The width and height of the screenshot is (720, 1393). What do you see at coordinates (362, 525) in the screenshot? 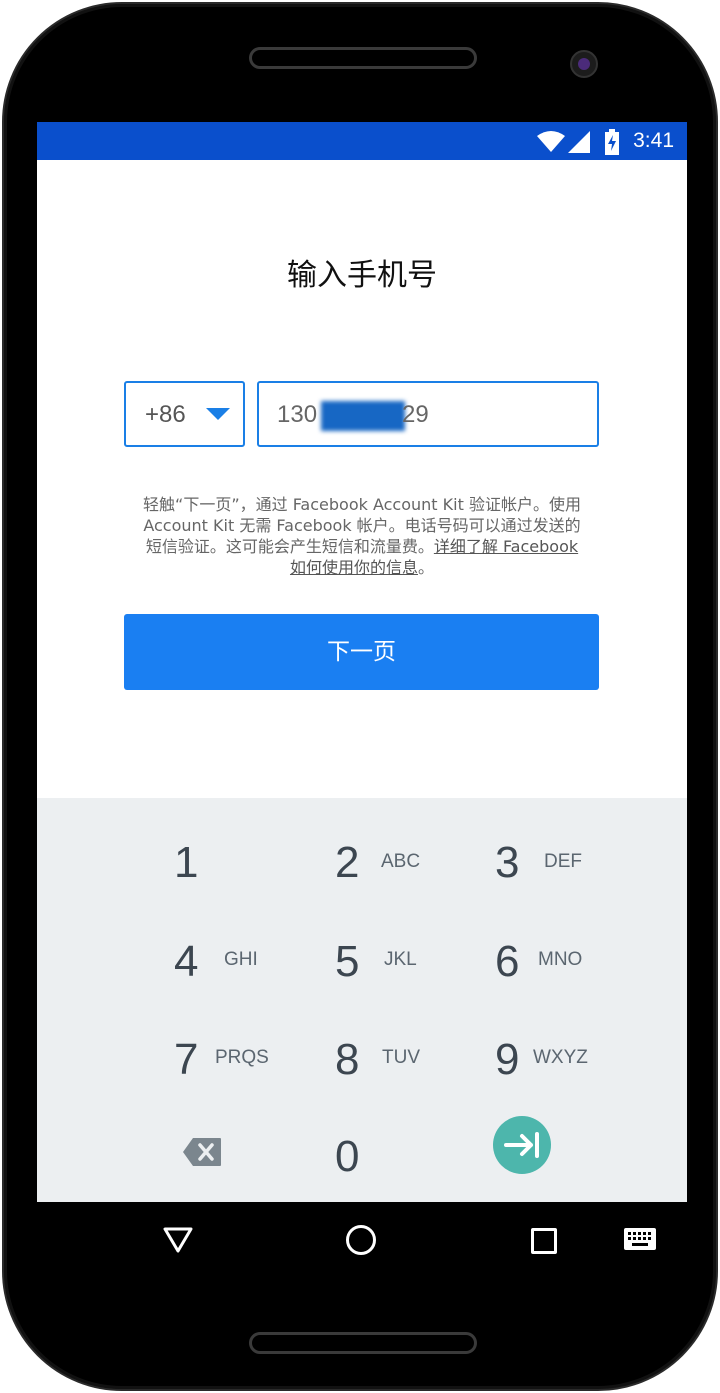
I see `disclaimer-line-2: Account Kit 无需 Facebook 帐户。电话号码可以通过发送的` at bounding box center [362, 525].